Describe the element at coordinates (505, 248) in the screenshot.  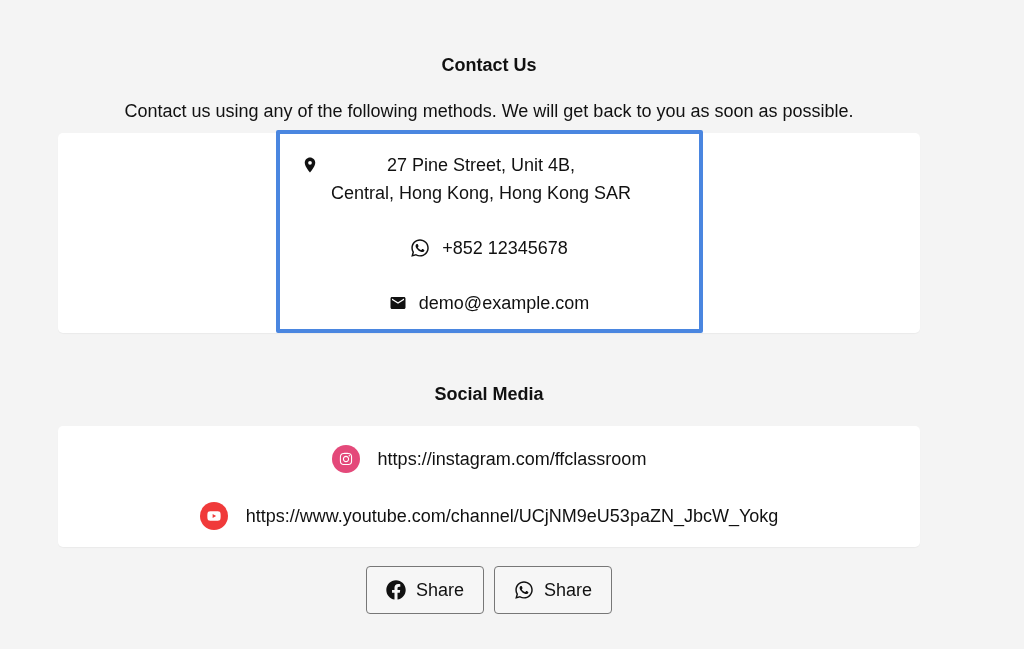
I see `contact-text: +852 12345678` at that location.